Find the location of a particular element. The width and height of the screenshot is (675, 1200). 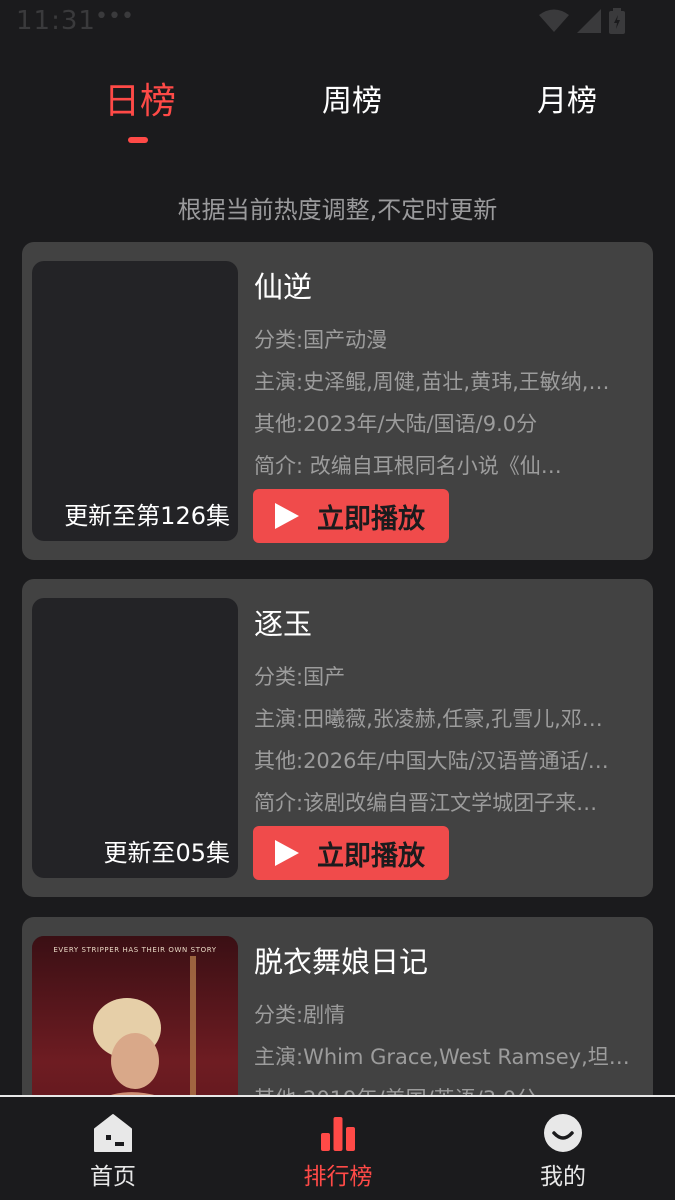

episode-badge: 更新至第126集 is located at coordinates (147, 516).